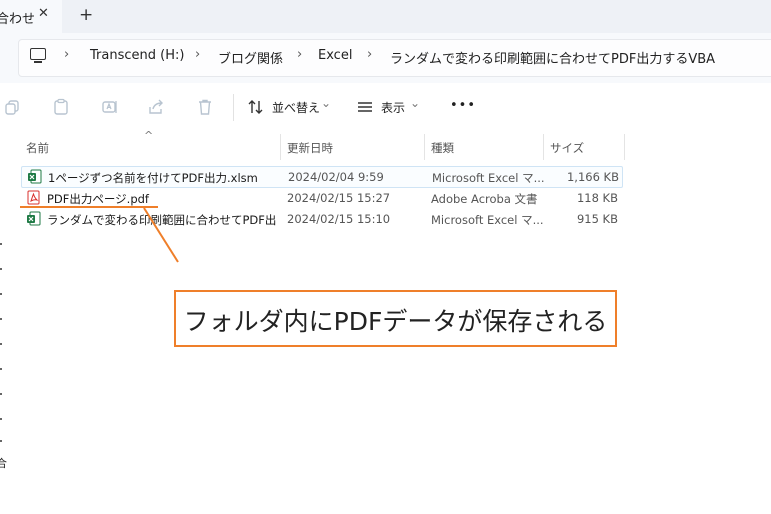 This screenshot has height=514, width=771. Describe the element at coordinates (98, 199) in the screenshot. I see `file-name: PDF出力ページ.pdf` at that location.